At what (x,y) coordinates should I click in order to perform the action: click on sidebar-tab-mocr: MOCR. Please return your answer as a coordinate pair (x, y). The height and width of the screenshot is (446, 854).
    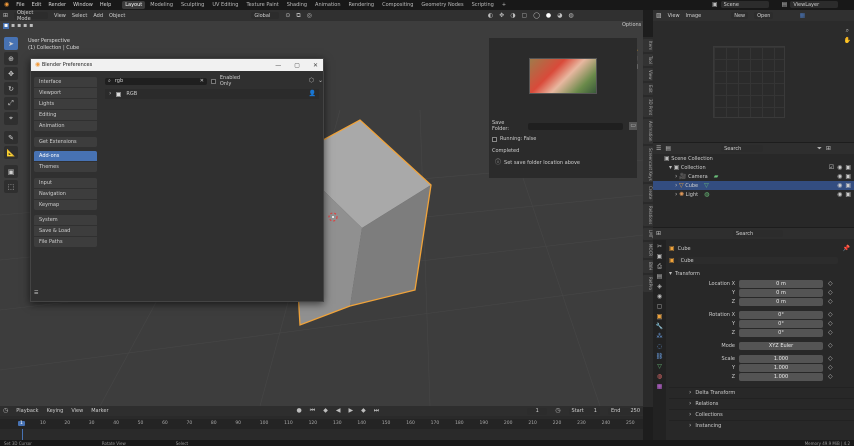
    Looking at the image, I should click on (648, 250).